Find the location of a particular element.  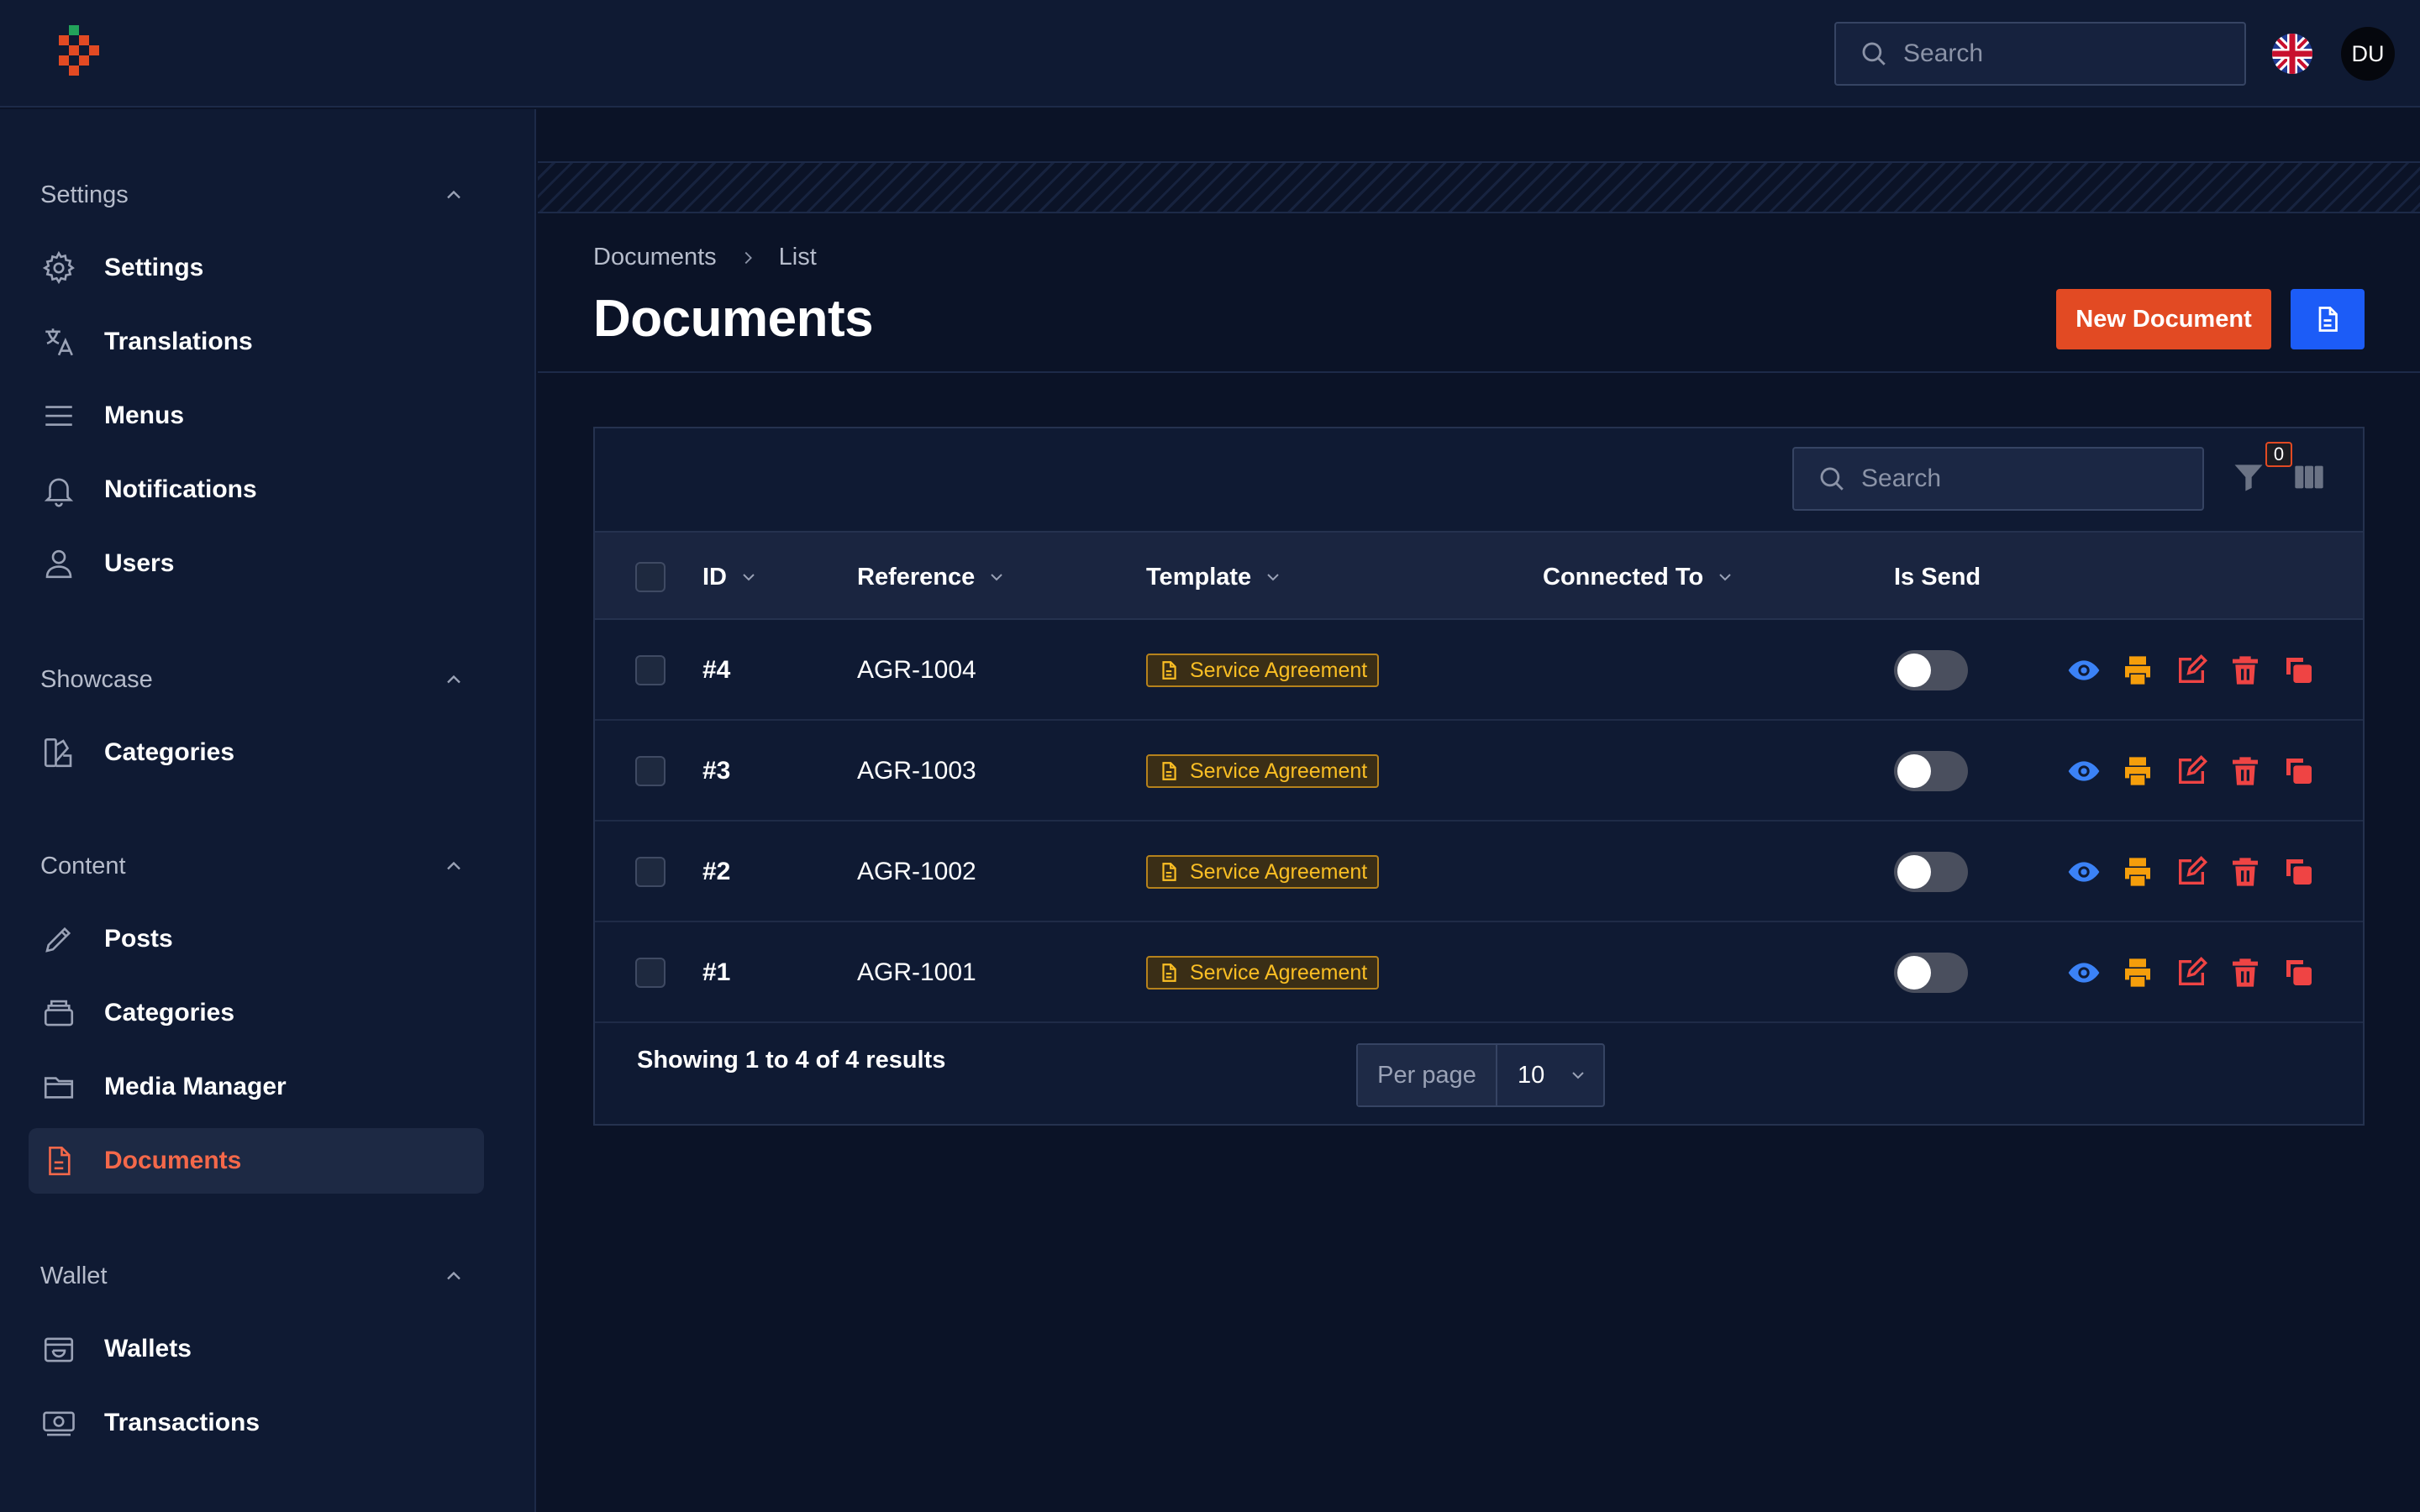

uk-flag-icon is located at coordinates (2292, 54).